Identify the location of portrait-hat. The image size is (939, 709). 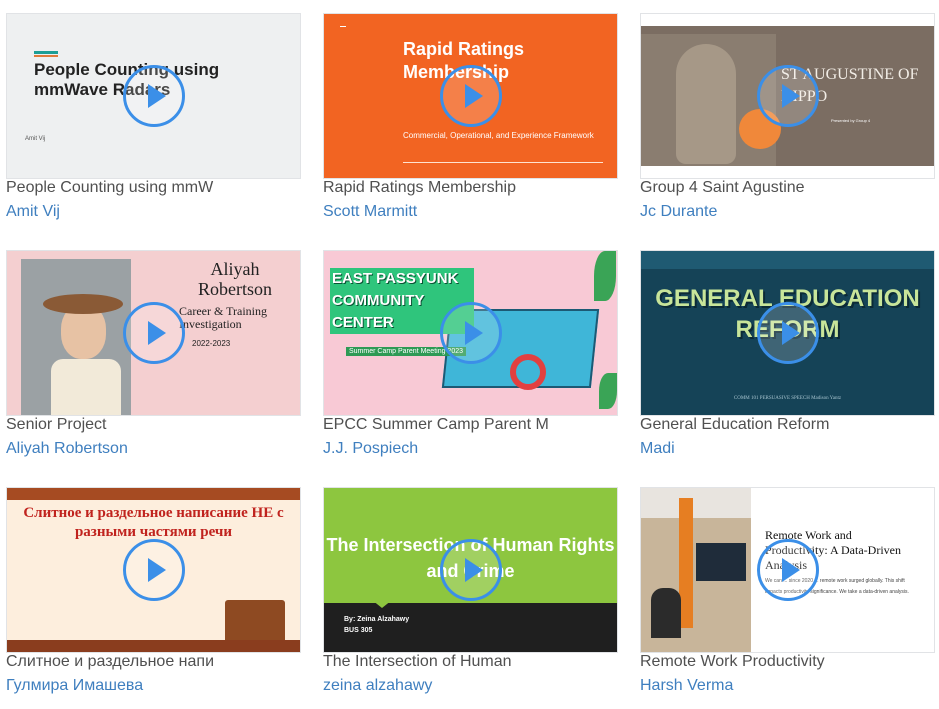
(83, 304).